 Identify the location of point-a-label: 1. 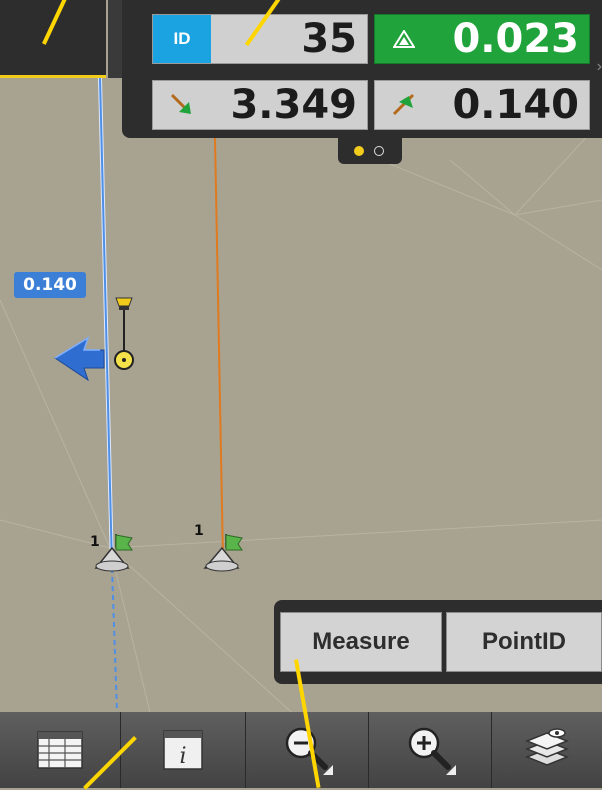
(95, 542).